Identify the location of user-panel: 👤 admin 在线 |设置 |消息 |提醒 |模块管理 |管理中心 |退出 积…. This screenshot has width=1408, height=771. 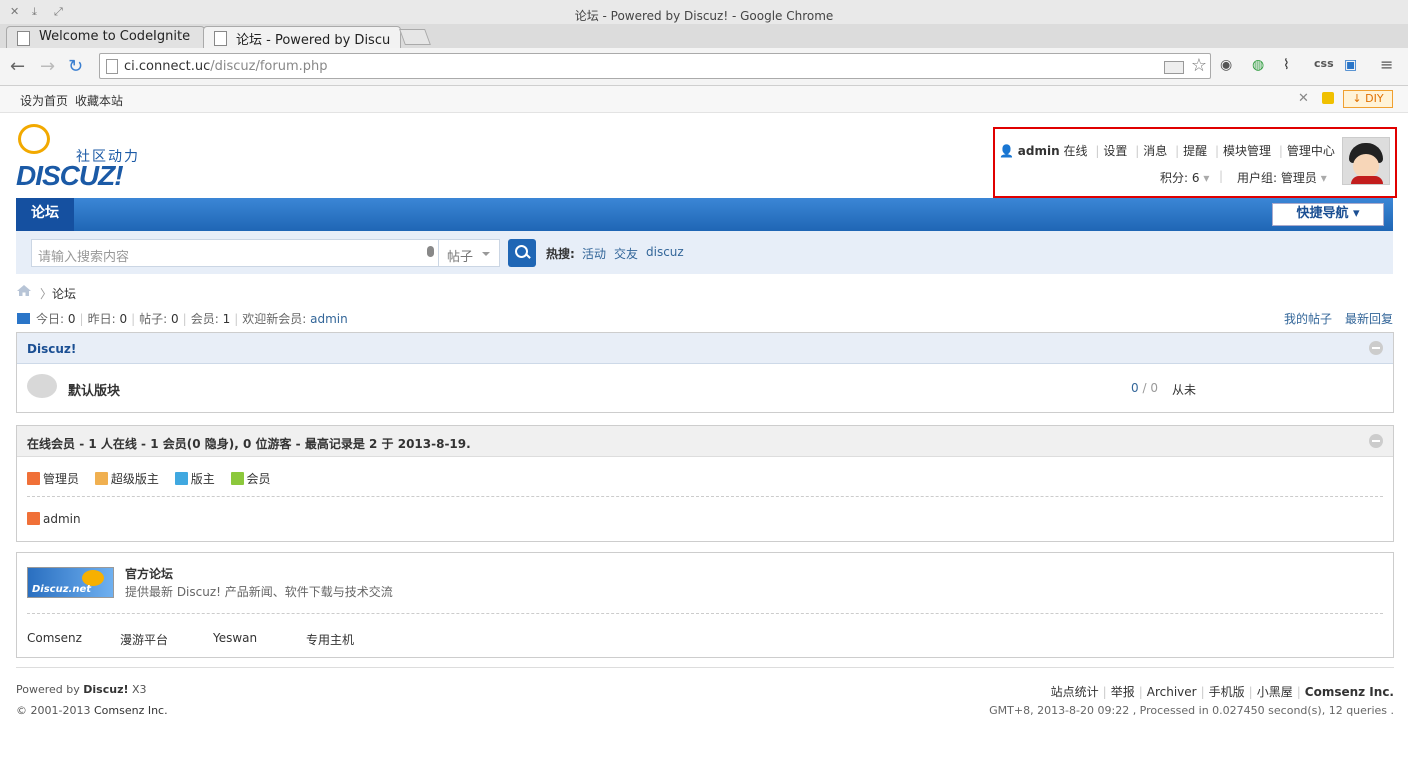
(1195, 162).